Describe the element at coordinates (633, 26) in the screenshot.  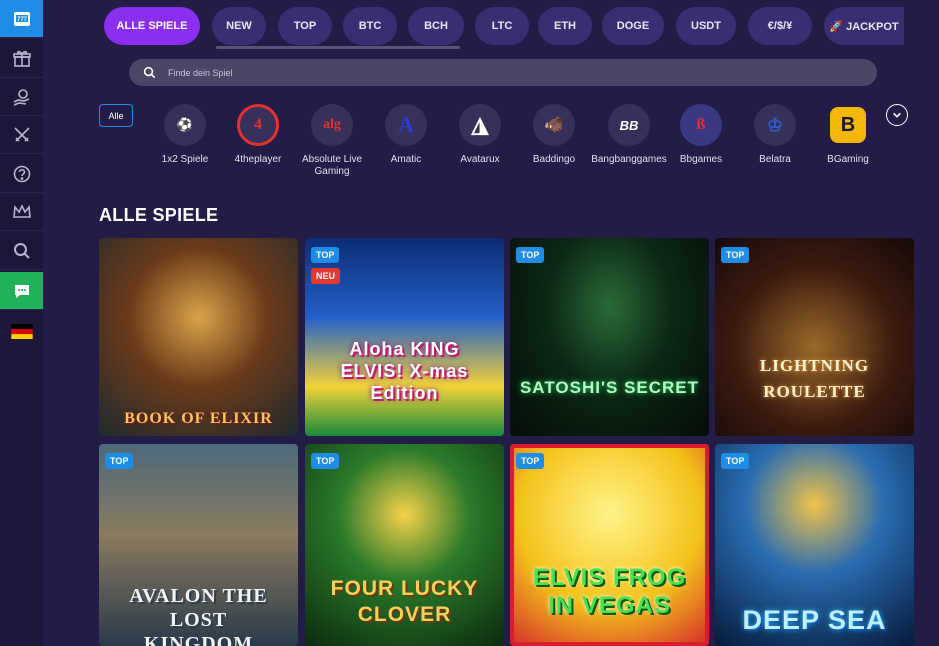
I see `tab-doge: DOGE` at that location.